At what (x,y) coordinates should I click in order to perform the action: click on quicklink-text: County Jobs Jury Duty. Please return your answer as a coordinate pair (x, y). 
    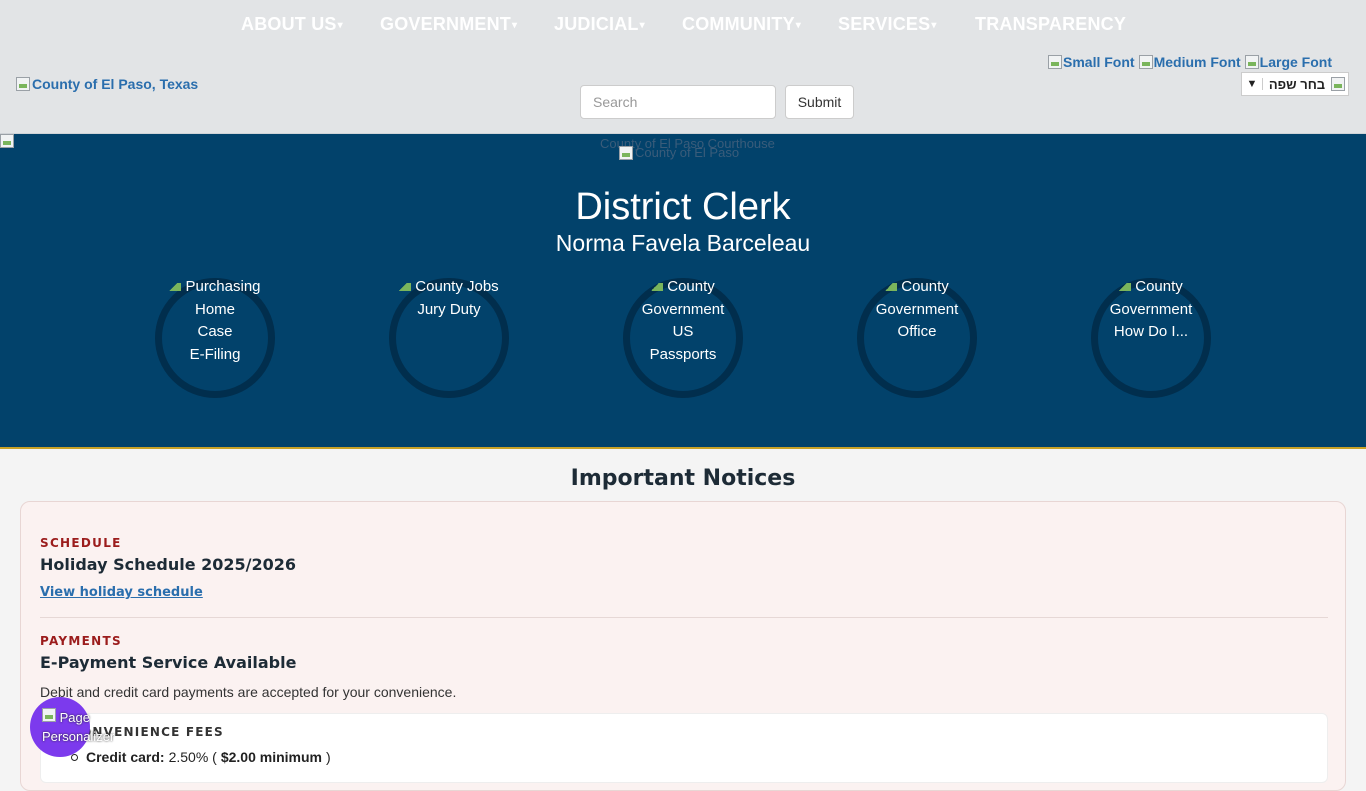
    Looking at the image, I should click on (449, 298).